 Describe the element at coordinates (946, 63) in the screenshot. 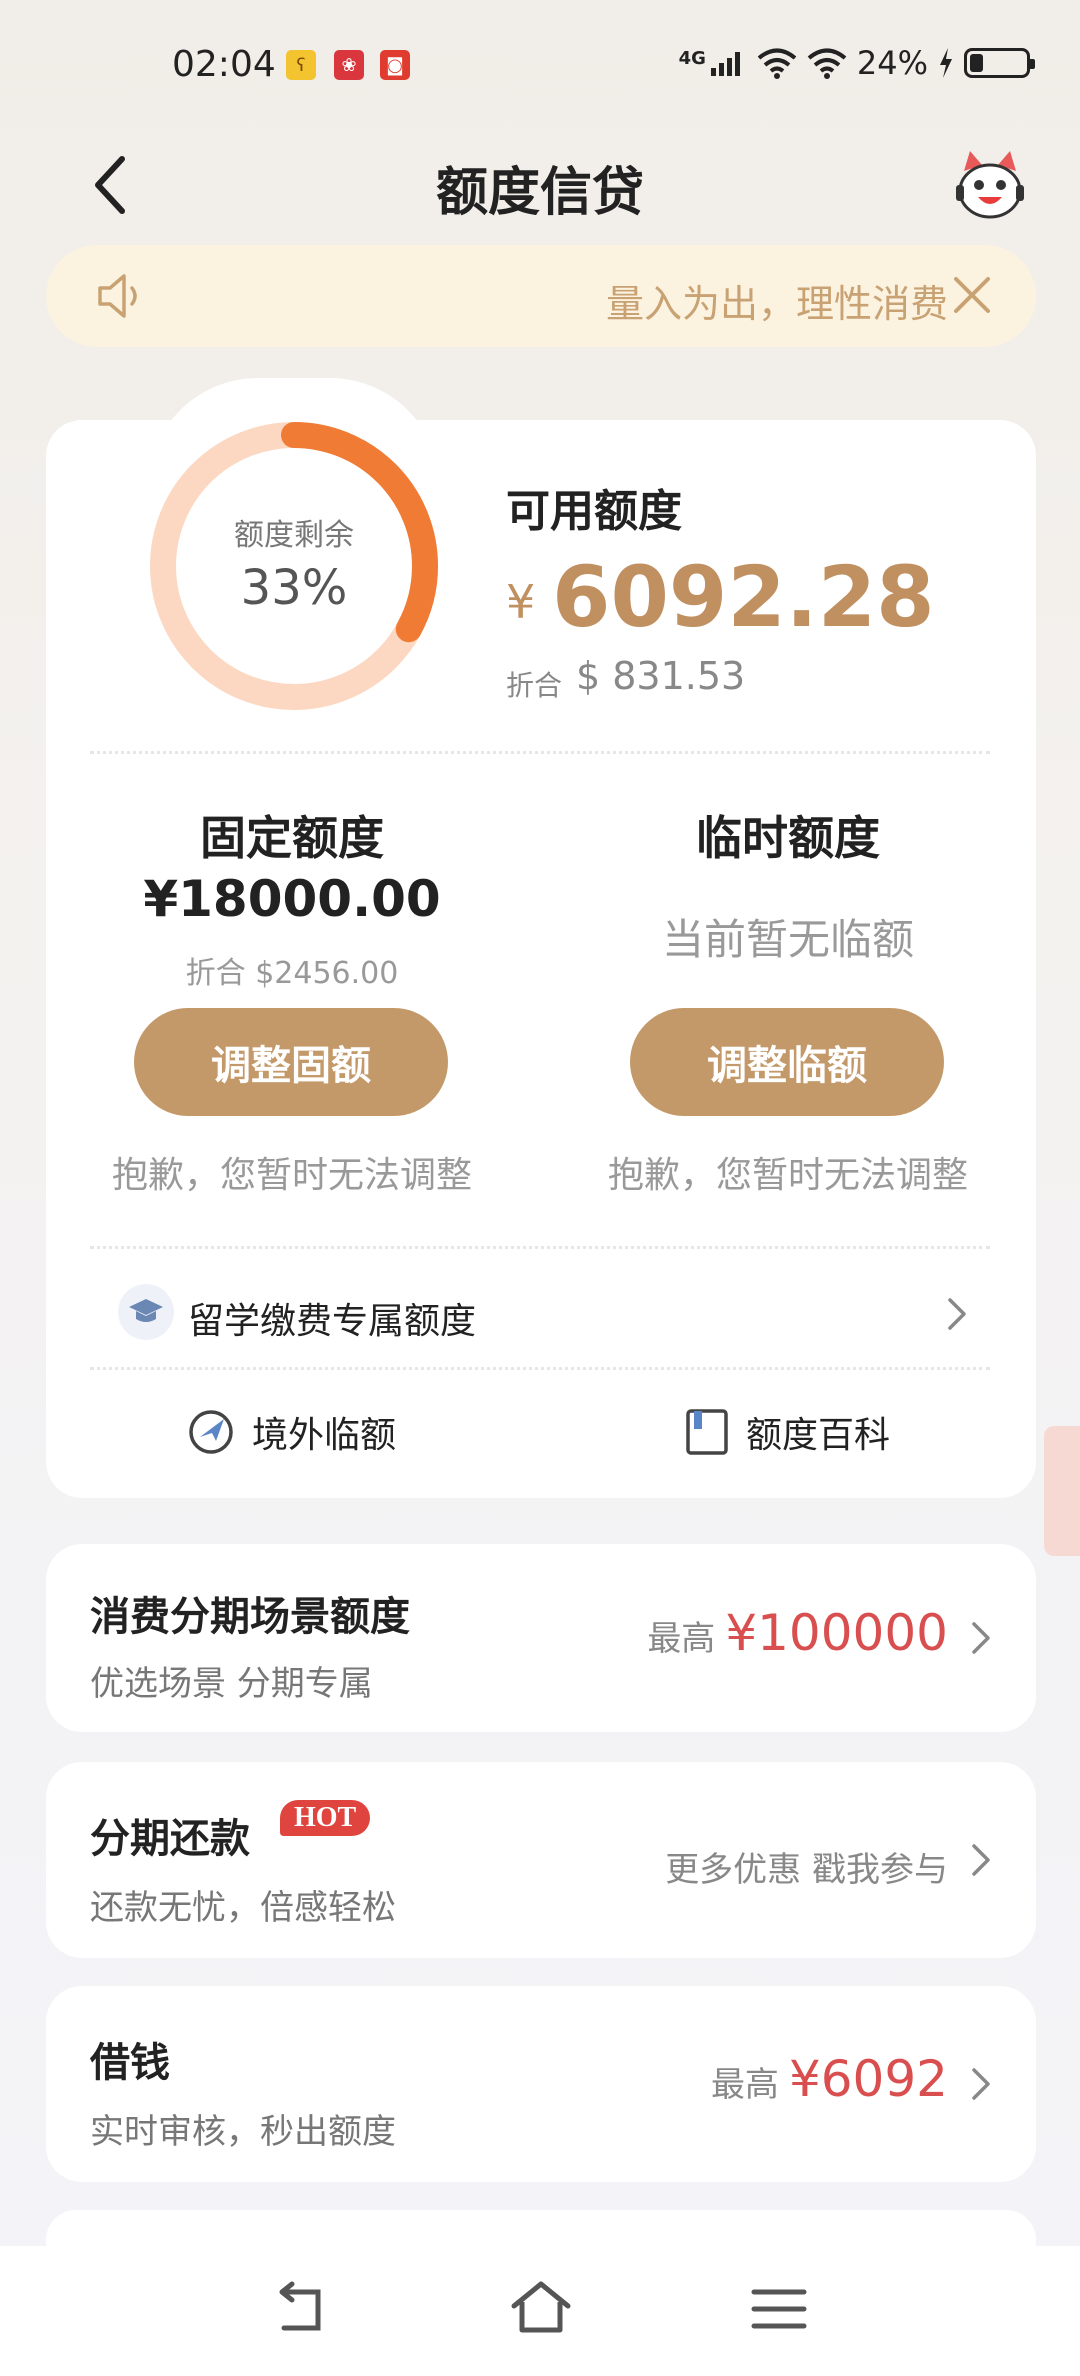

I see `charging-icon` at that location.